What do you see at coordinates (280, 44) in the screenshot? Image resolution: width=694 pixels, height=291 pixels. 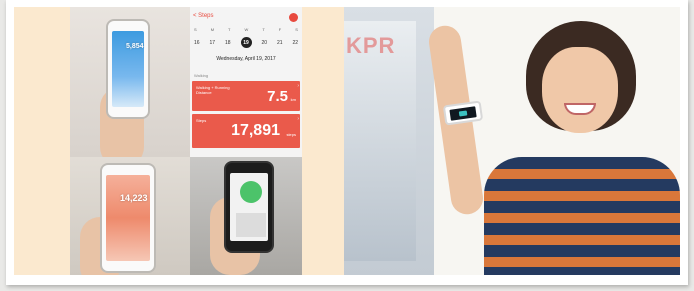 I see `date-cell: 21` at bounding box center [280, 44].